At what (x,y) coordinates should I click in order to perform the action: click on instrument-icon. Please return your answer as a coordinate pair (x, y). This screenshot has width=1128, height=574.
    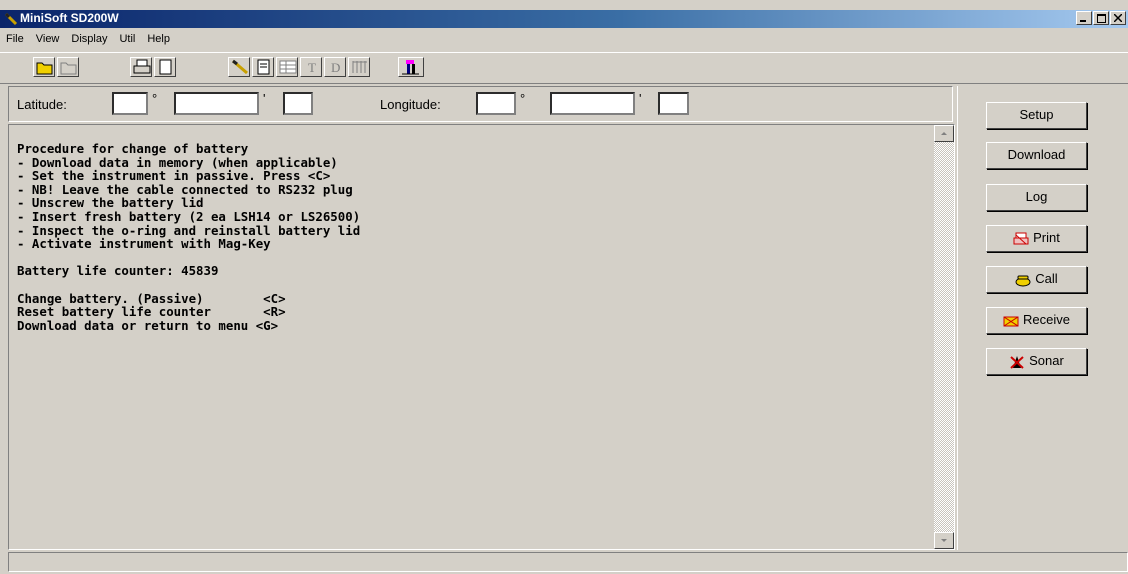
    Looking at the image, I should click on (410, 67).